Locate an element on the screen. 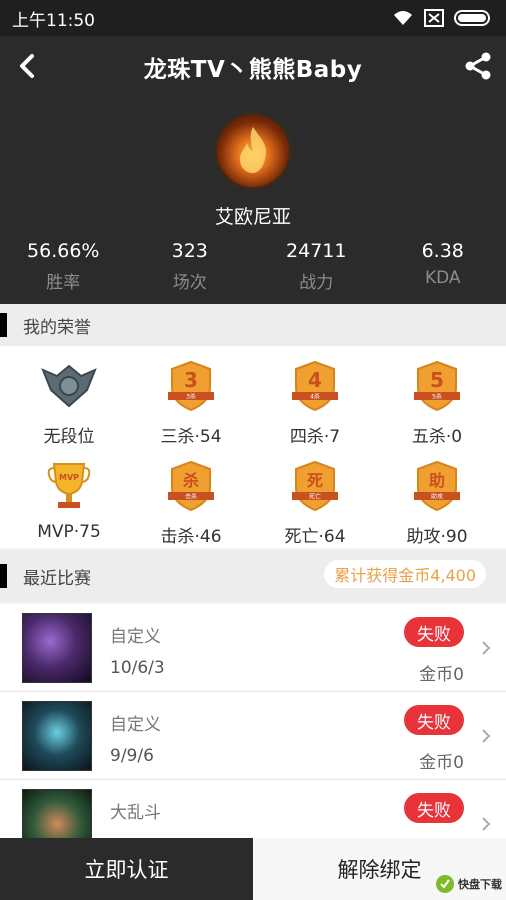  penta-kill-shield-icon: 5 5杀 is located at coordinates (437, 386).